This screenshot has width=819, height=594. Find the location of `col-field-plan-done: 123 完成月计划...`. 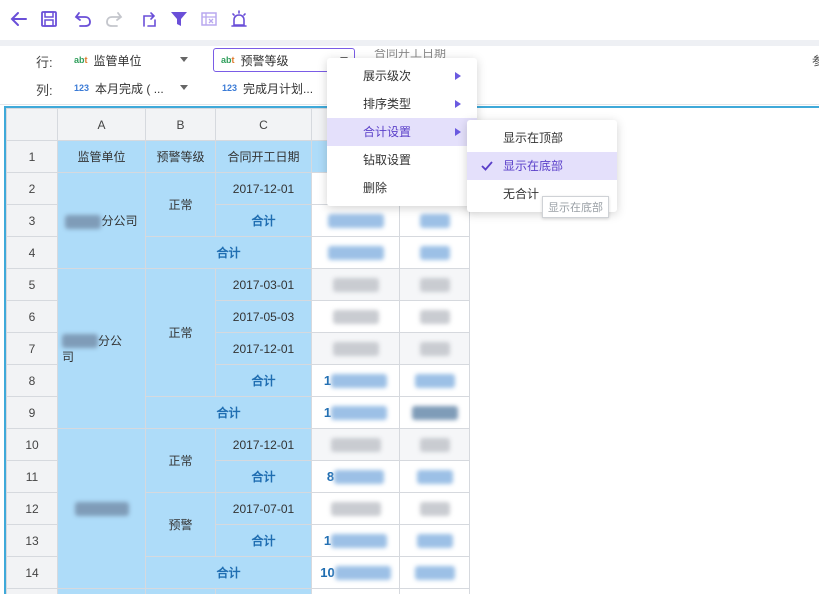

col-field-plan-done: 123 完成月计划... is located at coordinates (277, 88).